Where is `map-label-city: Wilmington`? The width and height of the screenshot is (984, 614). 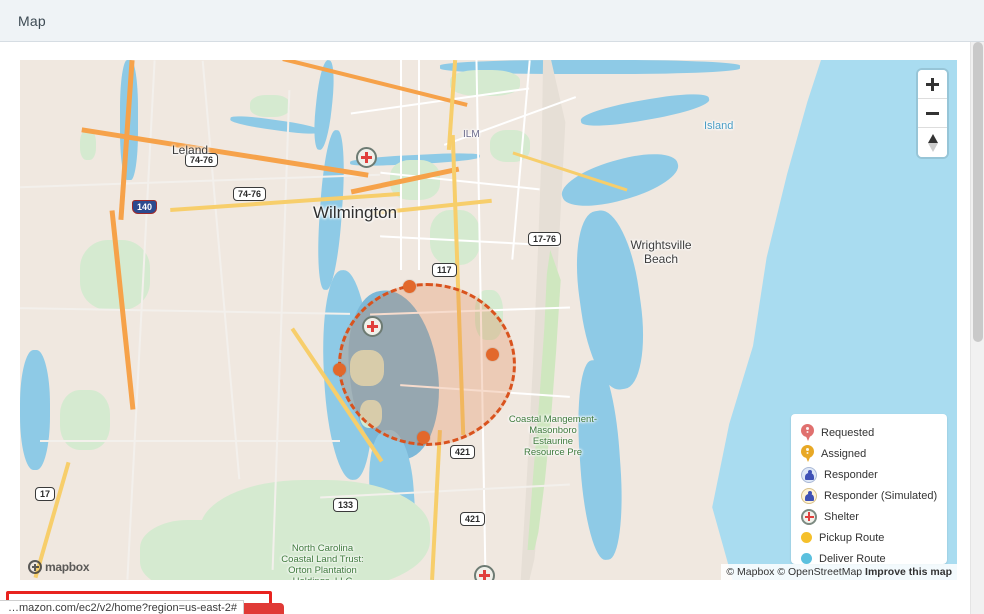 map-label-city: Wilmington is located at coordinates (355, 212).